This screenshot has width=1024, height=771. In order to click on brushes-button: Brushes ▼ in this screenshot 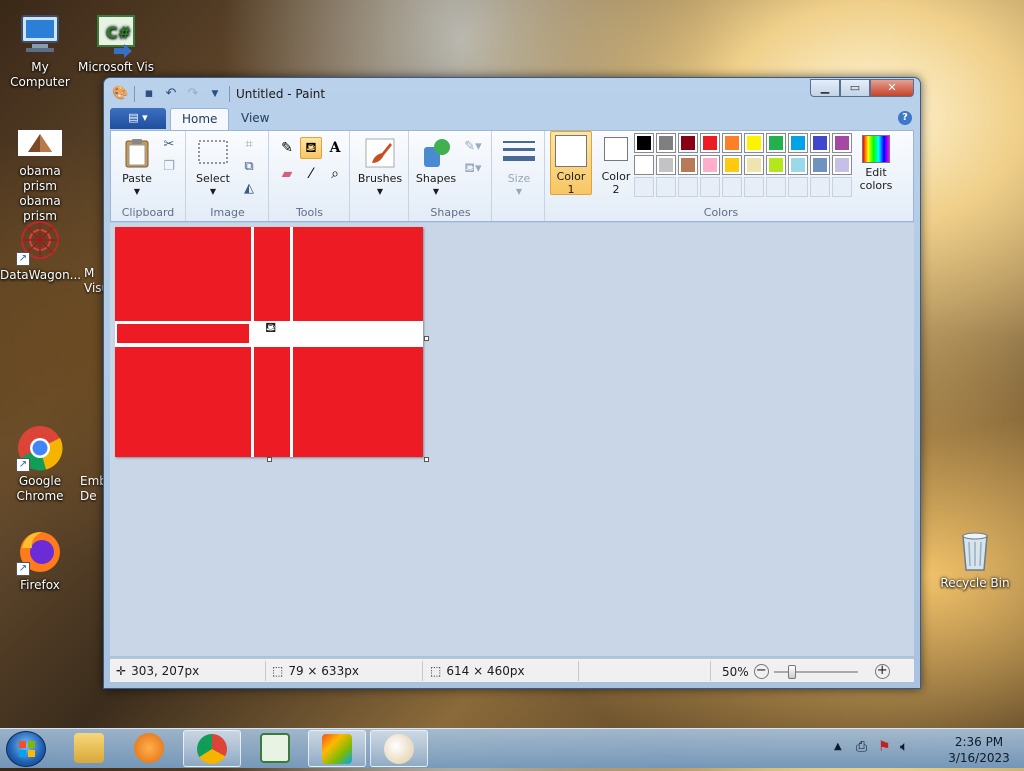, I will do `click(380, 167)`.